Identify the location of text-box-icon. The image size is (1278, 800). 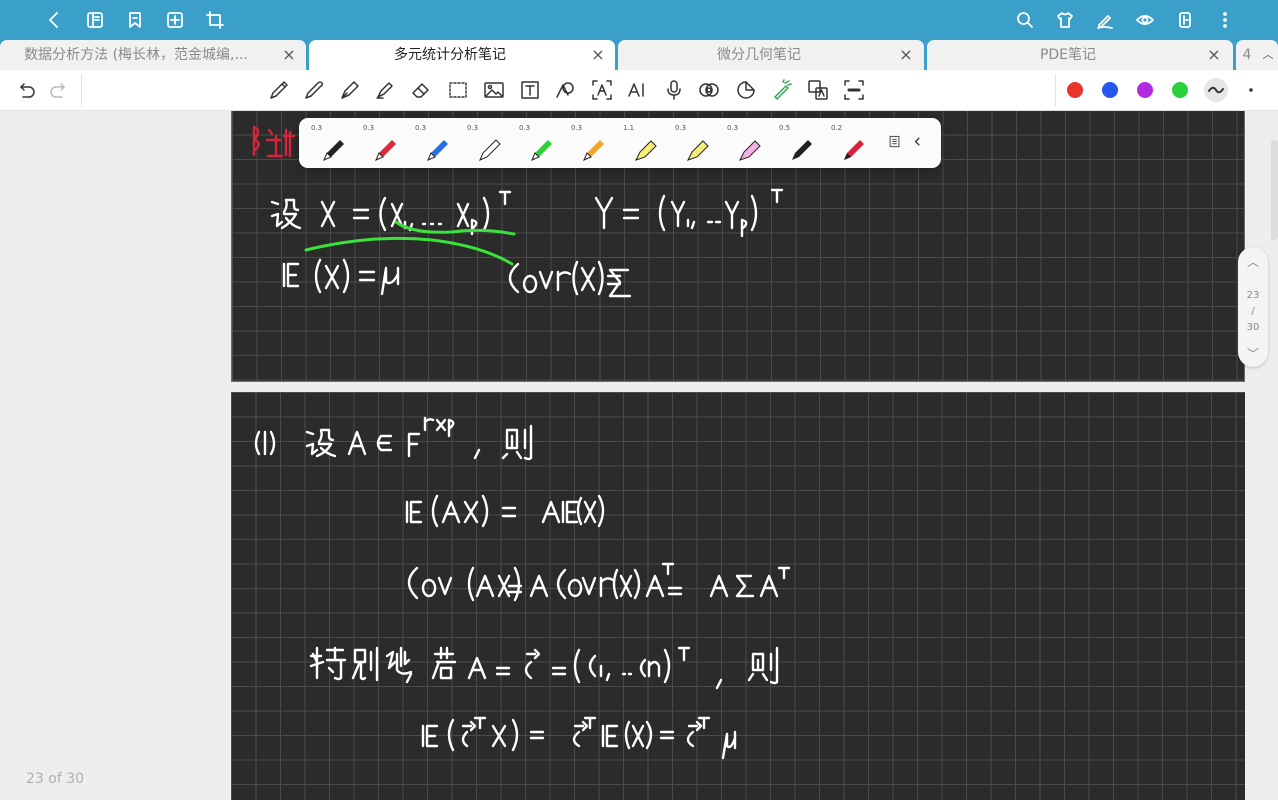
(530, 90).